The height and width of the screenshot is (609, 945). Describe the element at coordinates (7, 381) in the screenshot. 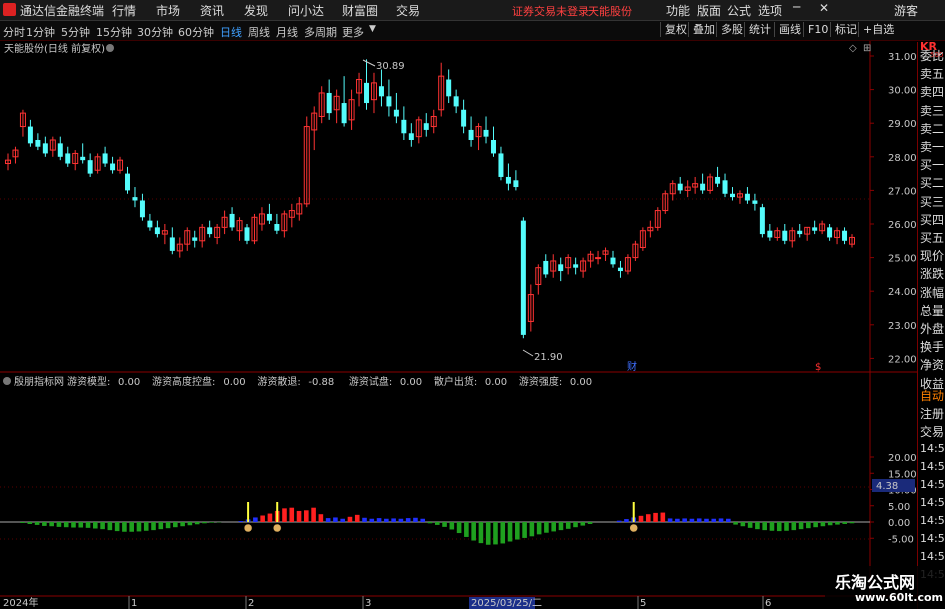

I see `indicator-settings-icon` at that location.